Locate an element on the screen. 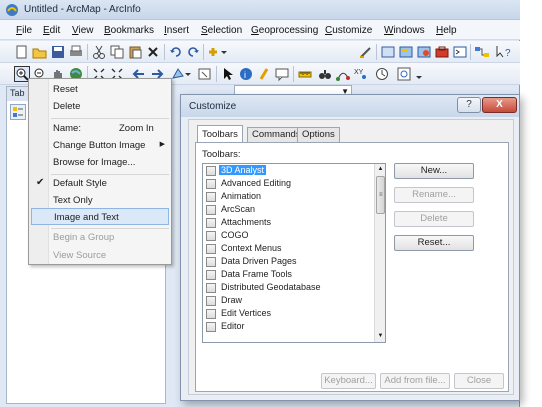 The width and height of the screenshot is (542, 407). find-icon is located at coordinates (325, 74).